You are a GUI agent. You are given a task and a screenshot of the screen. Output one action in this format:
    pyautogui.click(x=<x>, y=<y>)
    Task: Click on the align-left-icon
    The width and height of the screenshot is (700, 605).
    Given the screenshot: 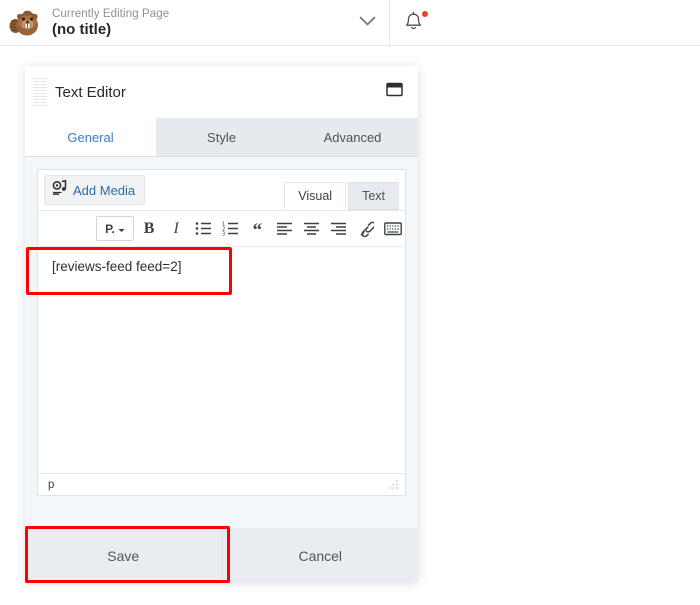 What is the action you would take?
    pyautogui.click(x=284, y=228)
    